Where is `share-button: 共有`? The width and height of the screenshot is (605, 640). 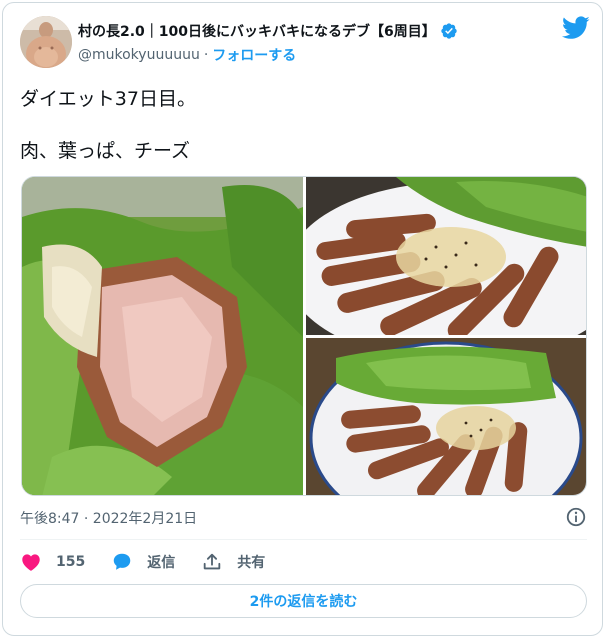 share-button: 共有 is located at coordinates (233, 562).